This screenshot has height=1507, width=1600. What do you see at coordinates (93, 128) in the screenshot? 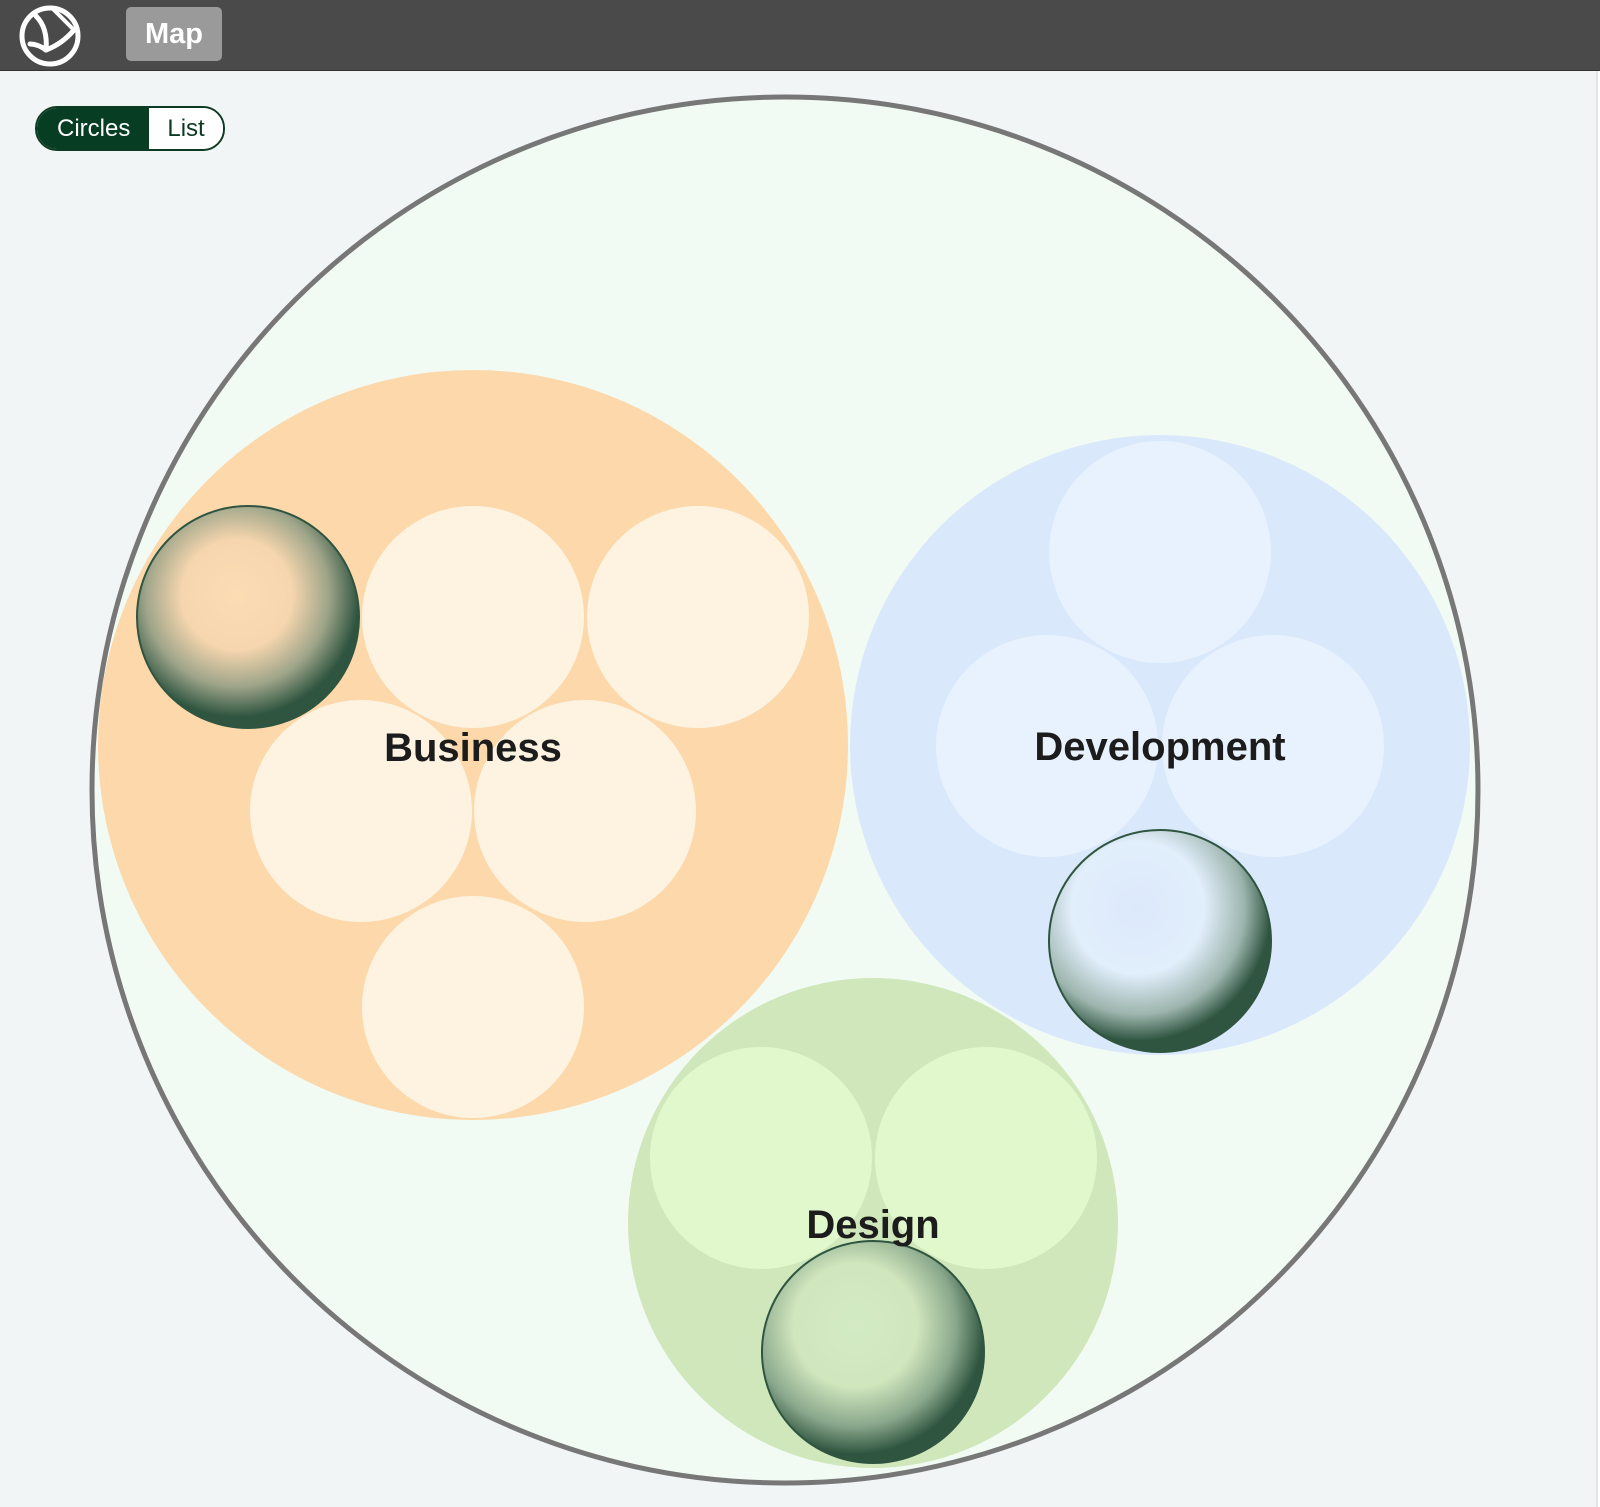
I see `toggle-circles: Circles` at bounding box center [93, 128].